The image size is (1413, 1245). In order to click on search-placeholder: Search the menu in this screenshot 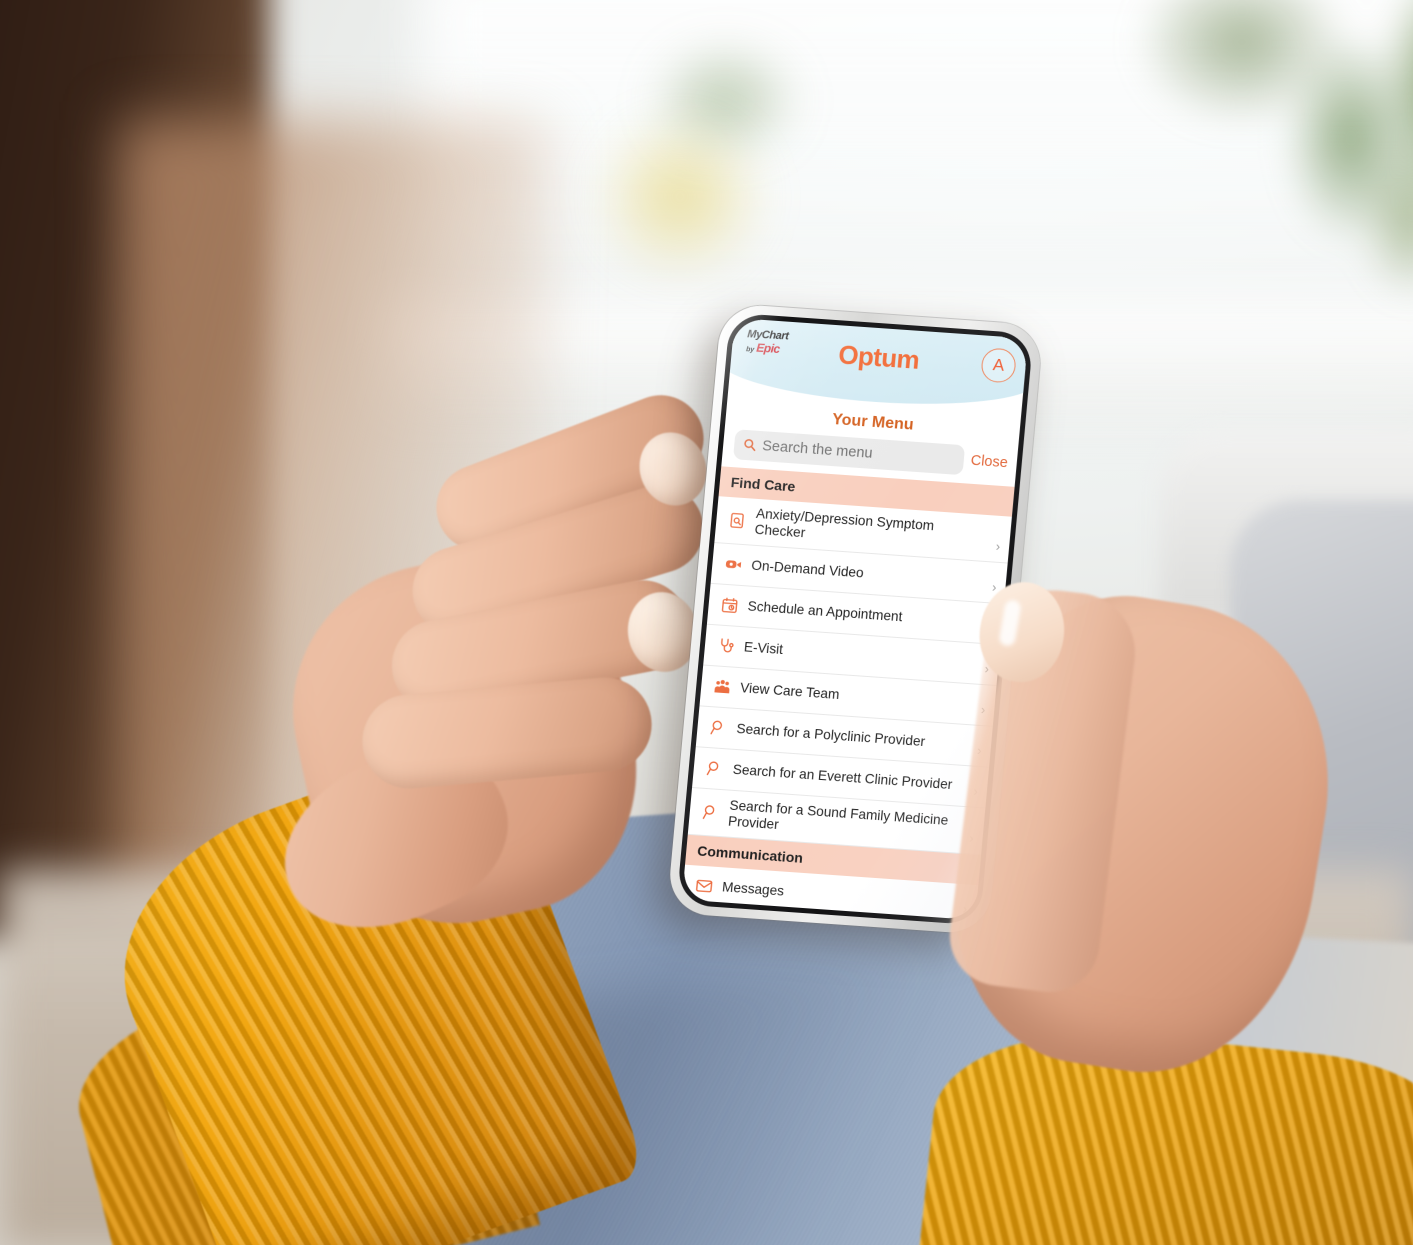, I will do `click(817, 450)`.